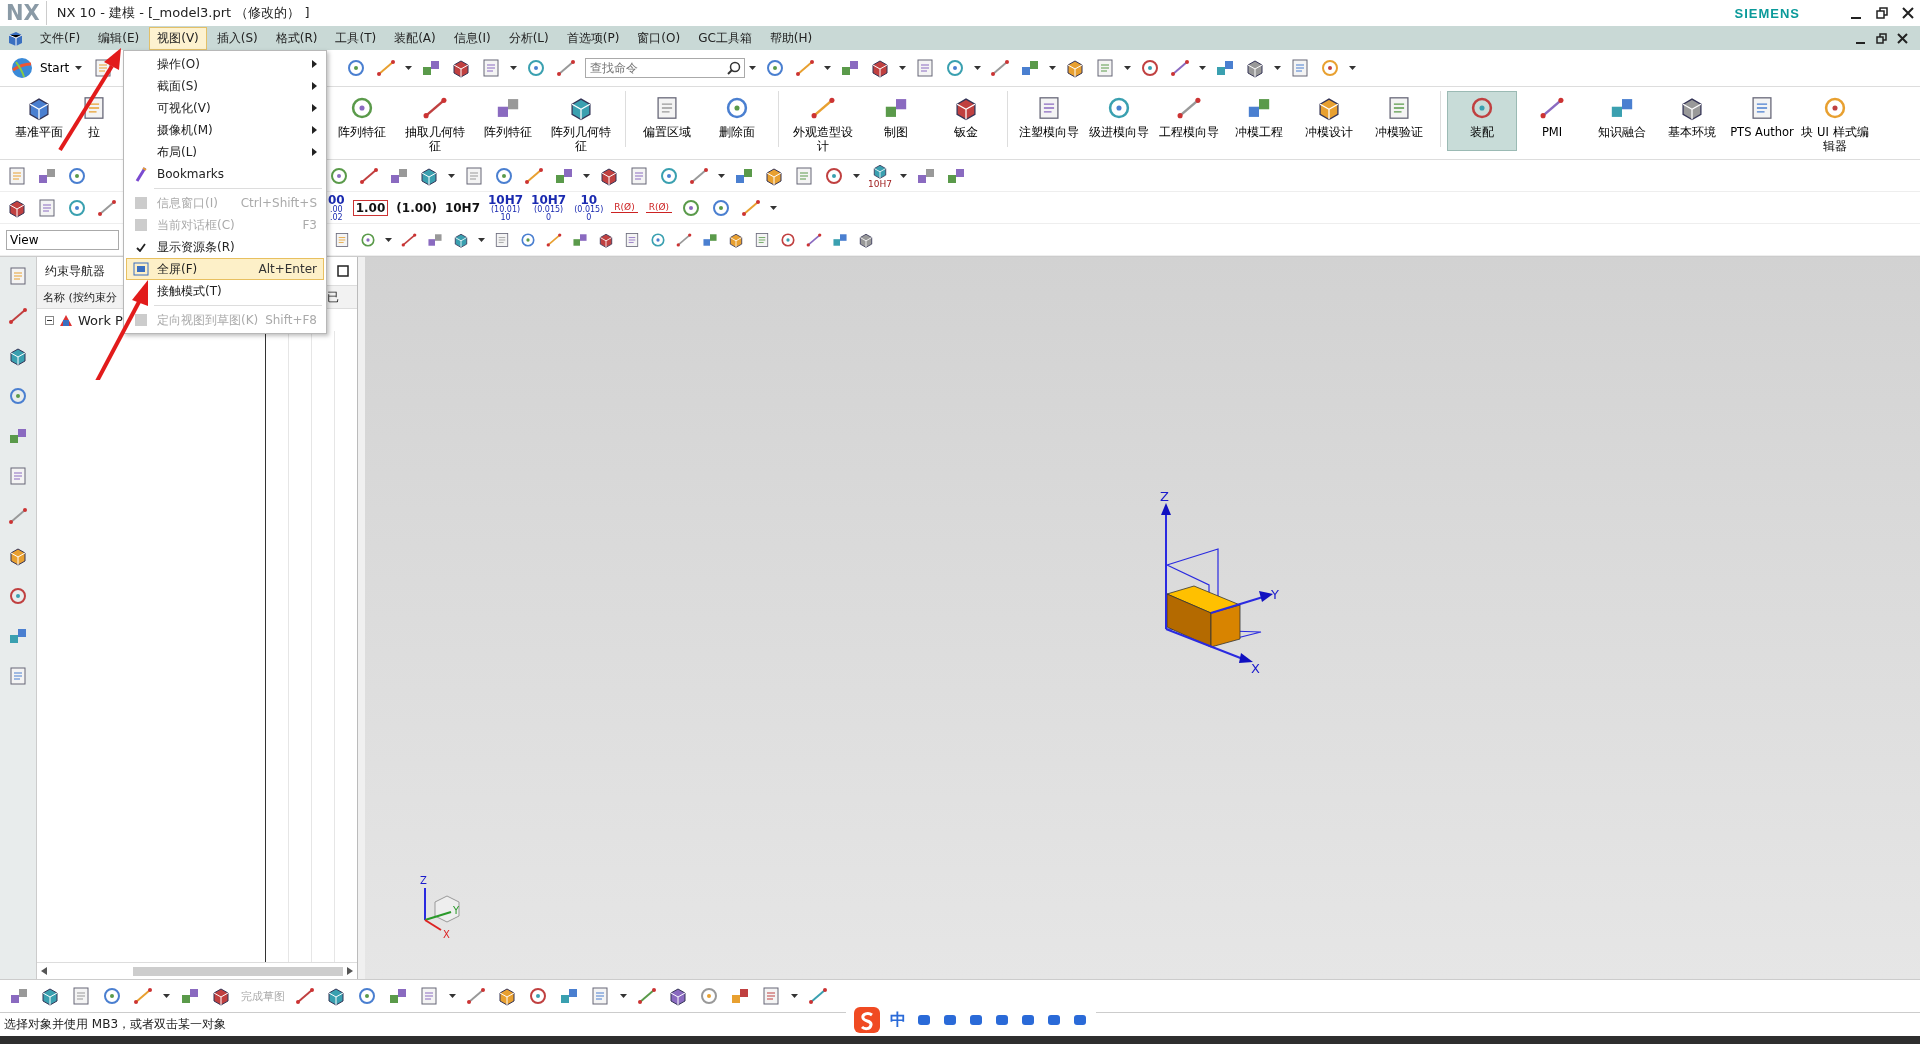 The width and height of the screenshot is (1920, 1044). I want to click on ribbon-button: 工程模向导, so click(1189, 121).